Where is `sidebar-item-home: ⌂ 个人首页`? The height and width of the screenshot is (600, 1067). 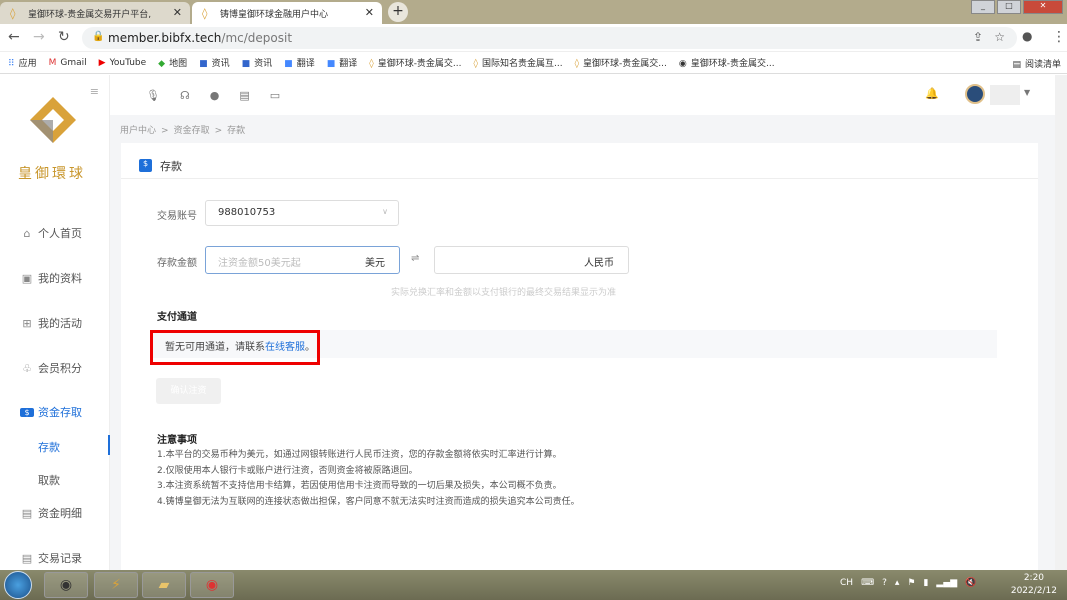 sidebar-item-home: ⌂ 个人首页 is located at coordinates (51, 233).